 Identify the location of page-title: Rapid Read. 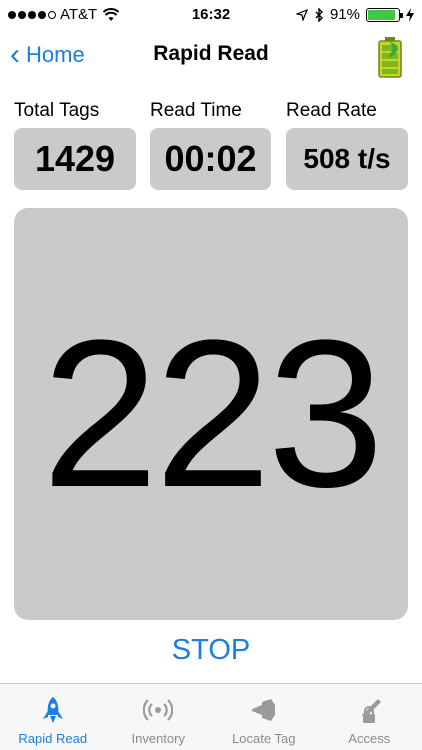
(211, 53).